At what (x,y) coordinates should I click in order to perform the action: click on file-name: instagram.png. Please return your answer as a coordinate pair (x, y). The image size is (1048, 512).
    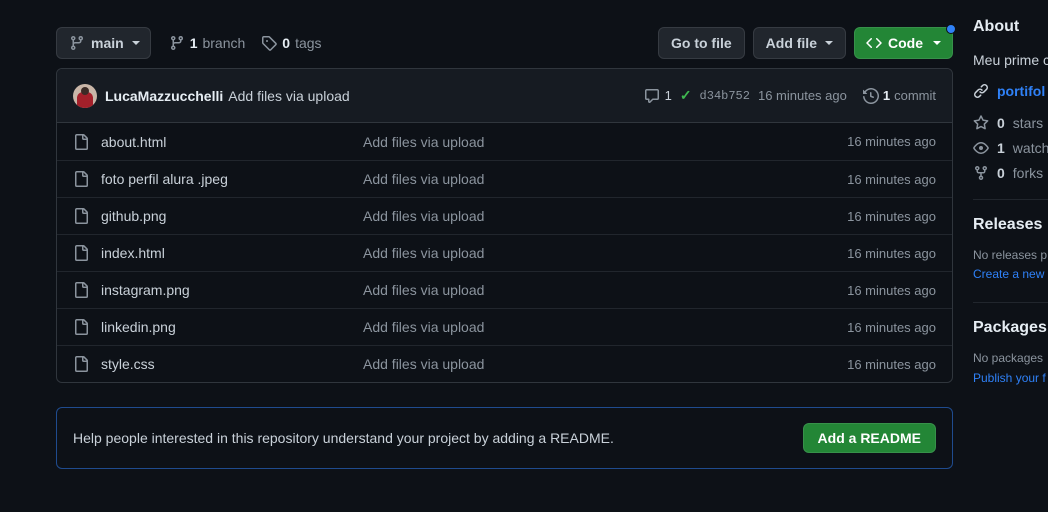
    Looking at the image, I should click on (232, 290).